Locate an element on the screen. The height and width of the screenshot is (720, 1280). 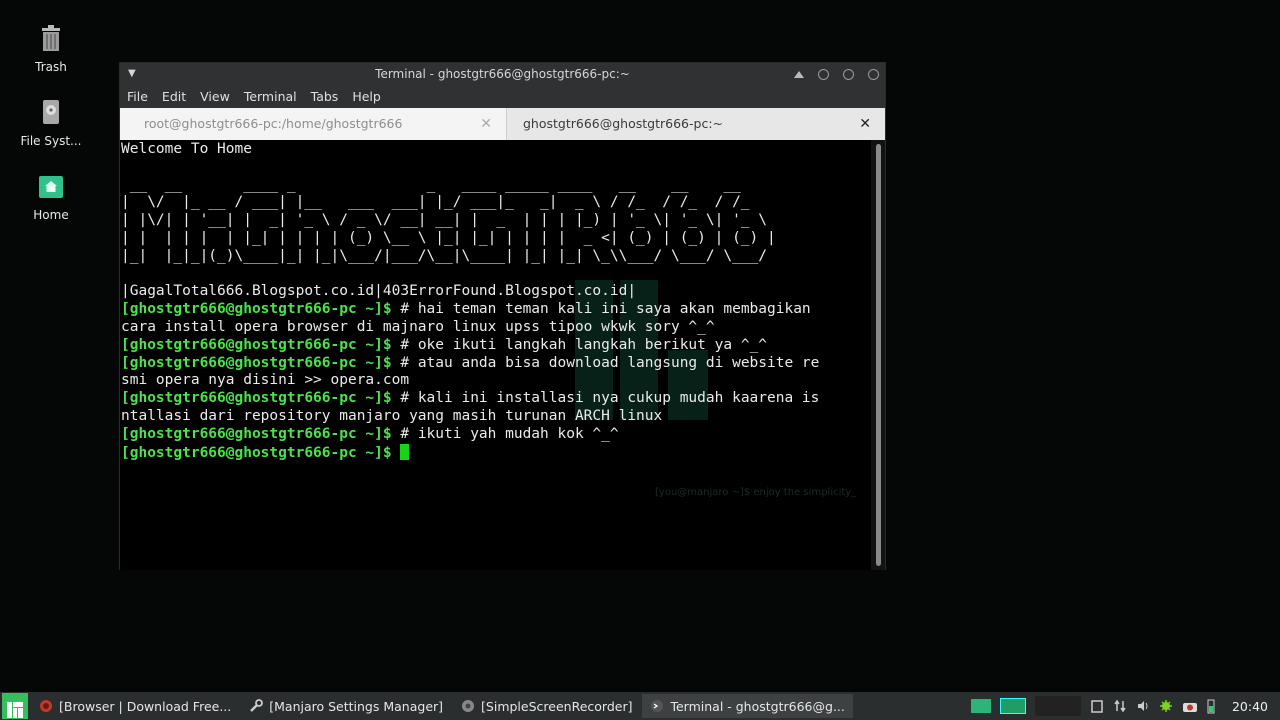
battery-icon is located at coordinates (1211, 706).